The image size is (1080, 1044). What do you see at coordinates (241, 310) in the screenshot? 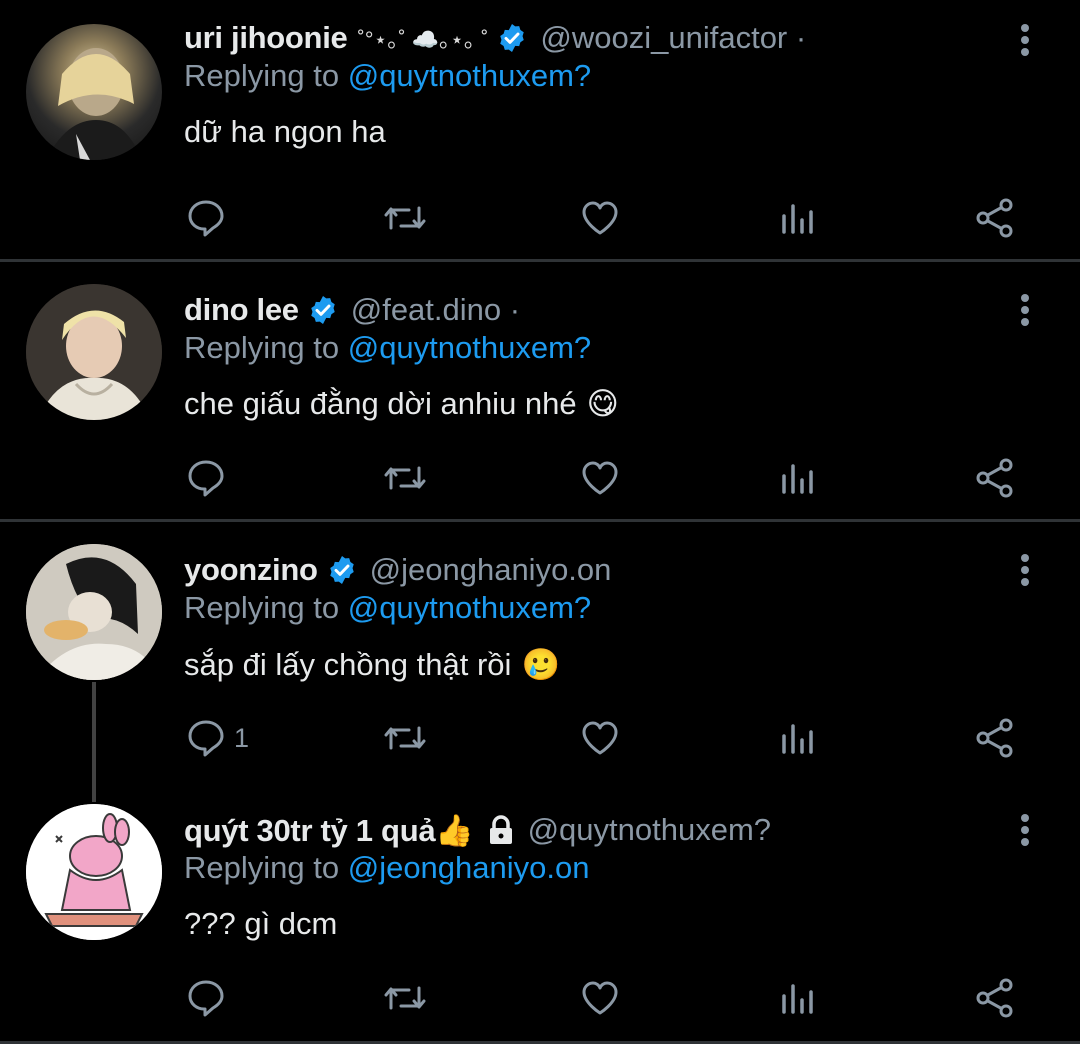
I see `display-name: dino lee` at bounding box center [241, 310].